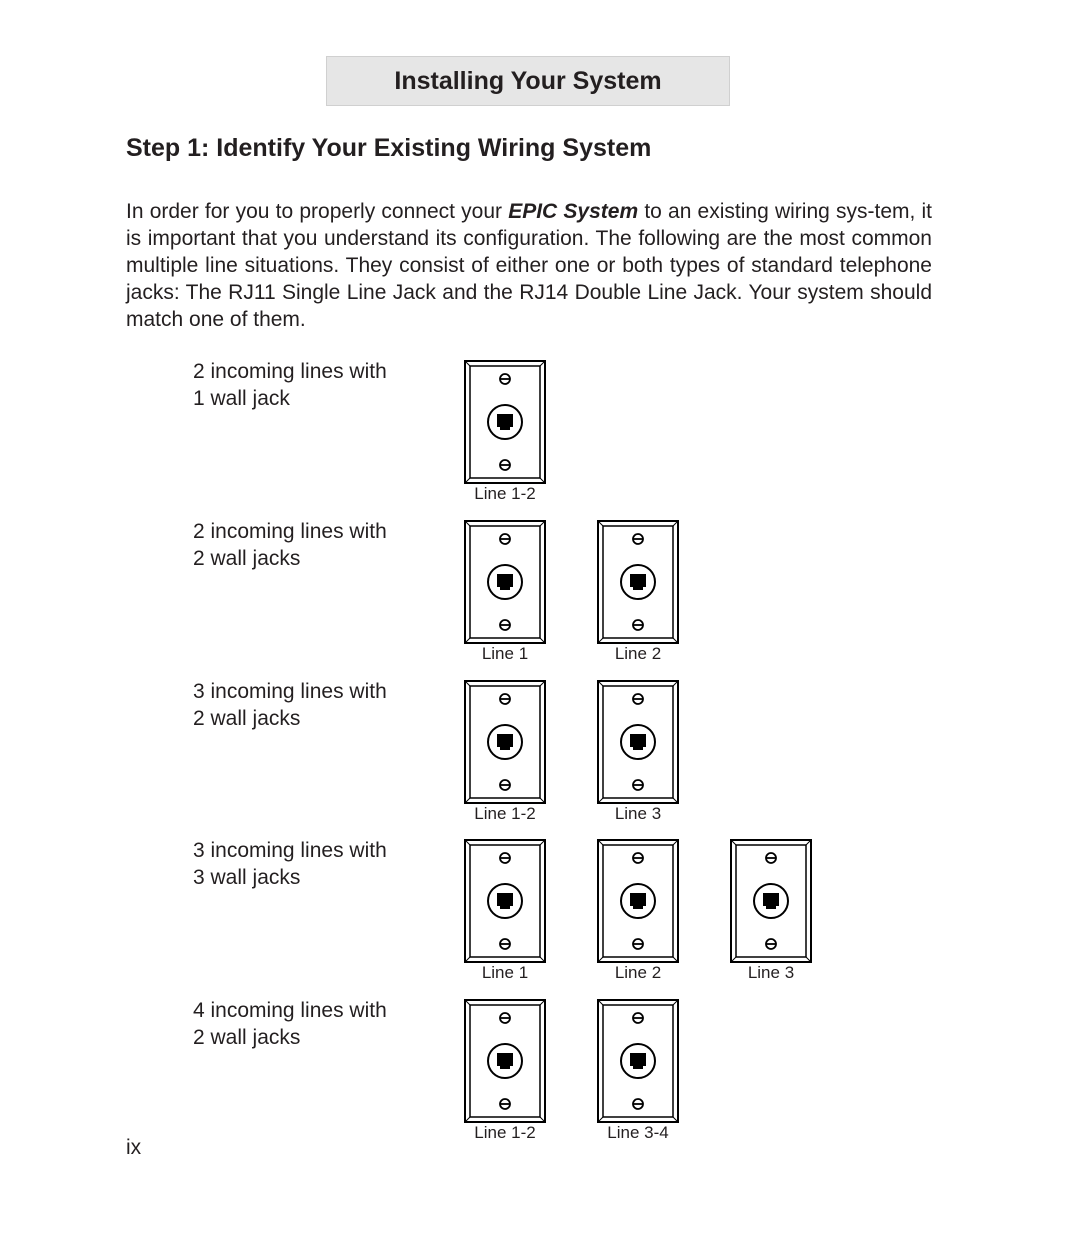 The image size is (1080, 1260). I want to click on section-banner: Installing Your System, so click(528, 81).